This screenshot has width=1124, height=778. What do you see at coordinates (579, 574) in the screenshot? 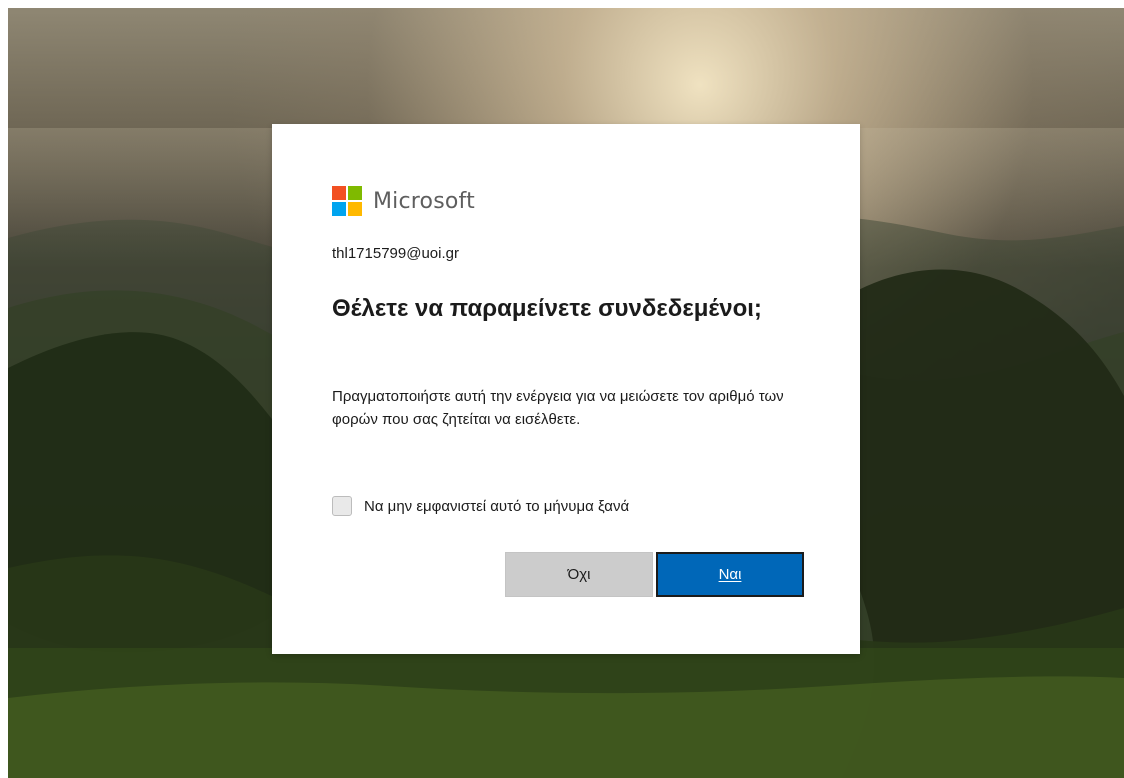
I see `no-button: Όχι` at bounding box center [579, 574].